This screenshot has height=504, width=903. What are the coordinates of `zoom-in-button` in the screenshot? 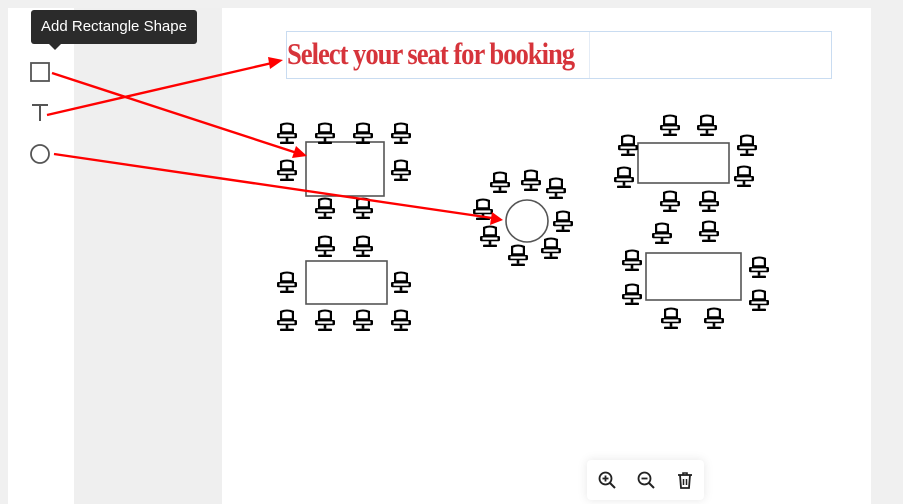 It's located at (607, 480).